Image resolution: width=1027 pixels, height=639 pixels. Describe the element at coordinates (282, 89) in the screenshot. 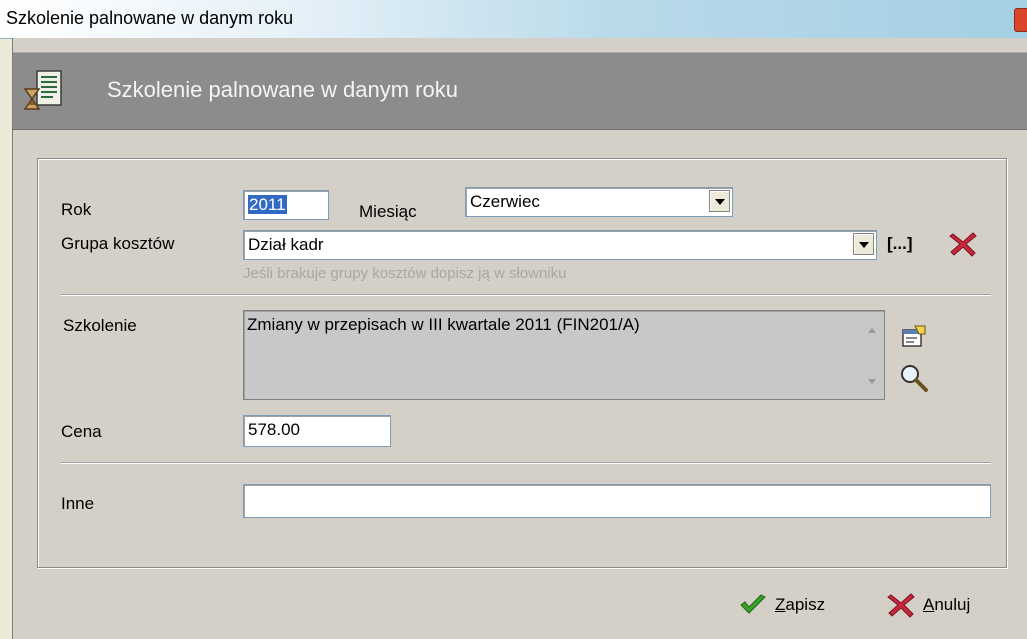

I see `dialog-title: Szkolenie palnowane w danym roku` at that location.